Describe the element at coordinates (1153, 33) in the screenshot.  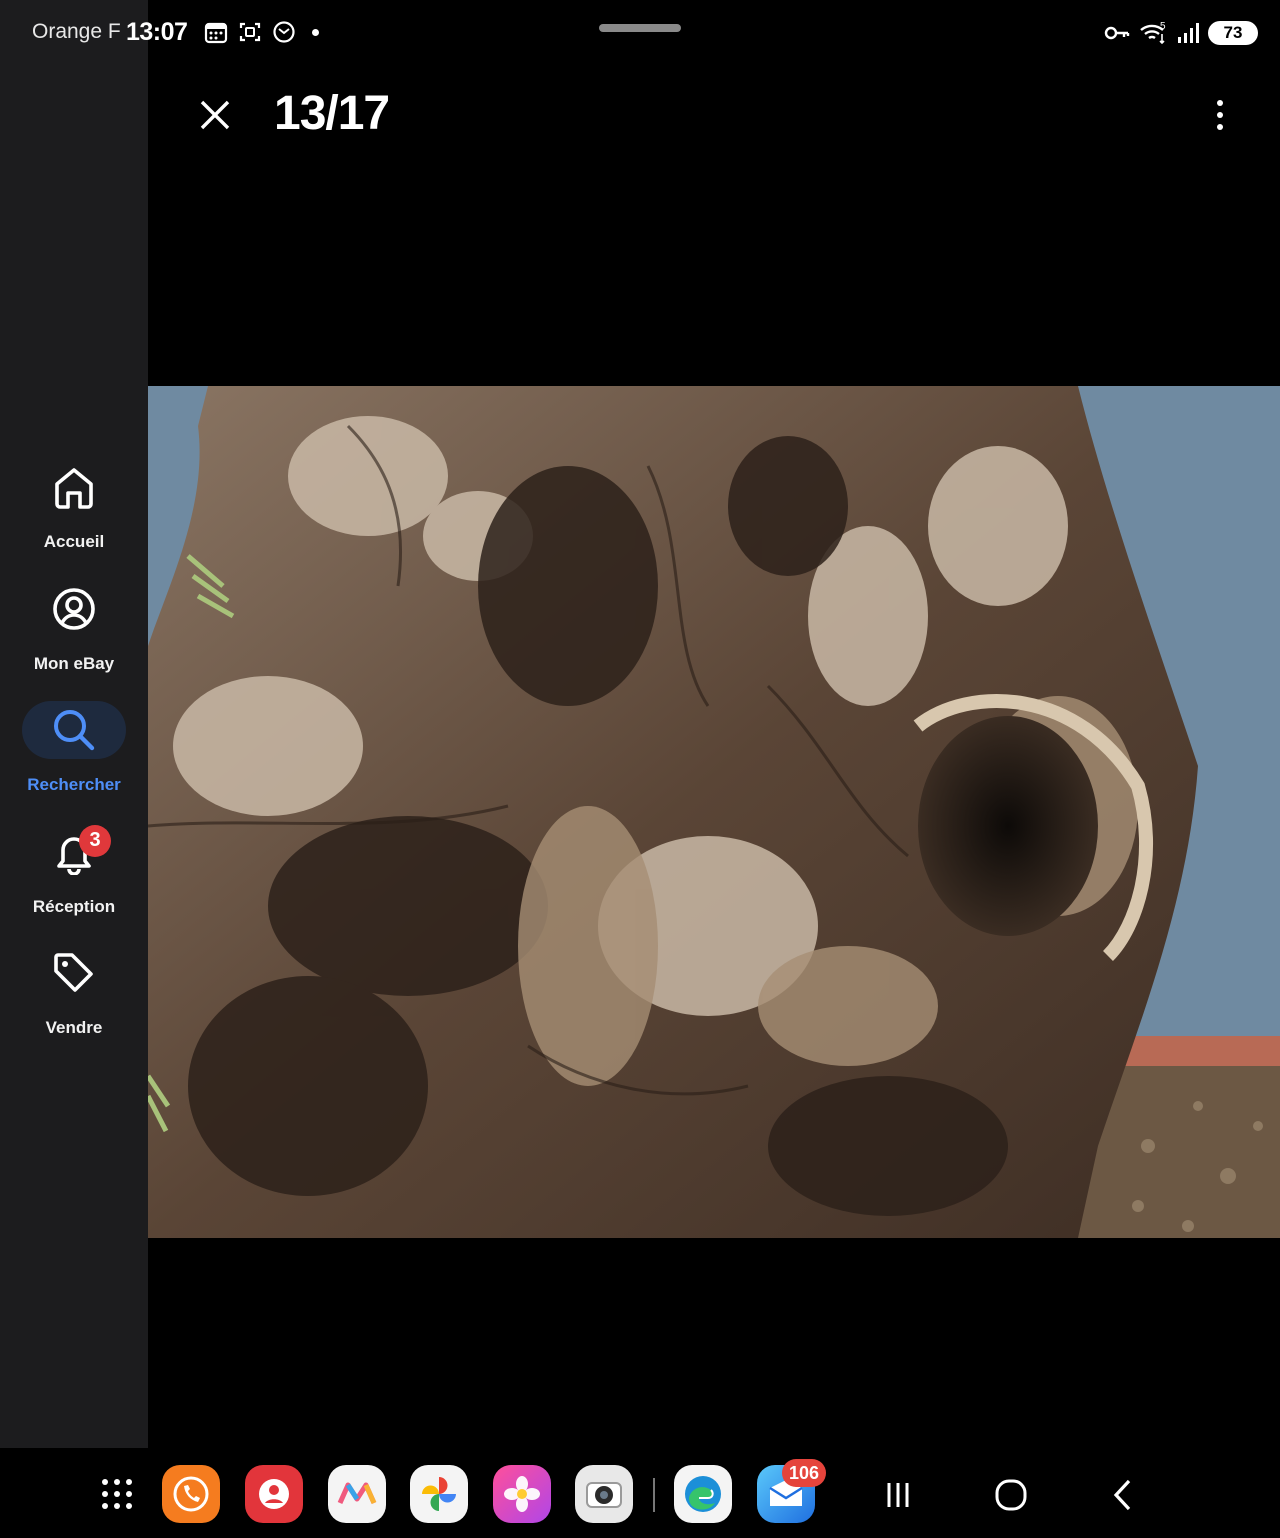
I see `wifi-icon: 5` at that location.